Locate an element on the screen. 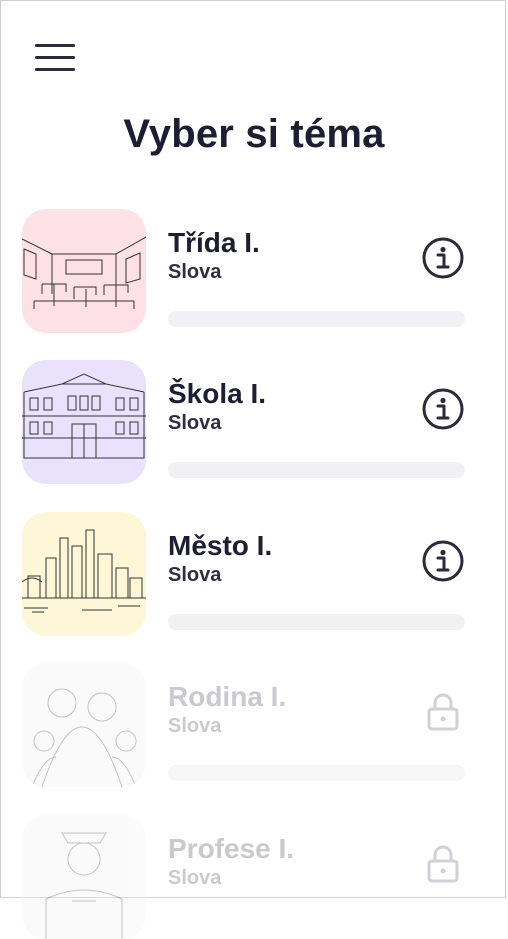  topic-item-rodina: Rodina I. Slova is located at coordinates (247, 725).